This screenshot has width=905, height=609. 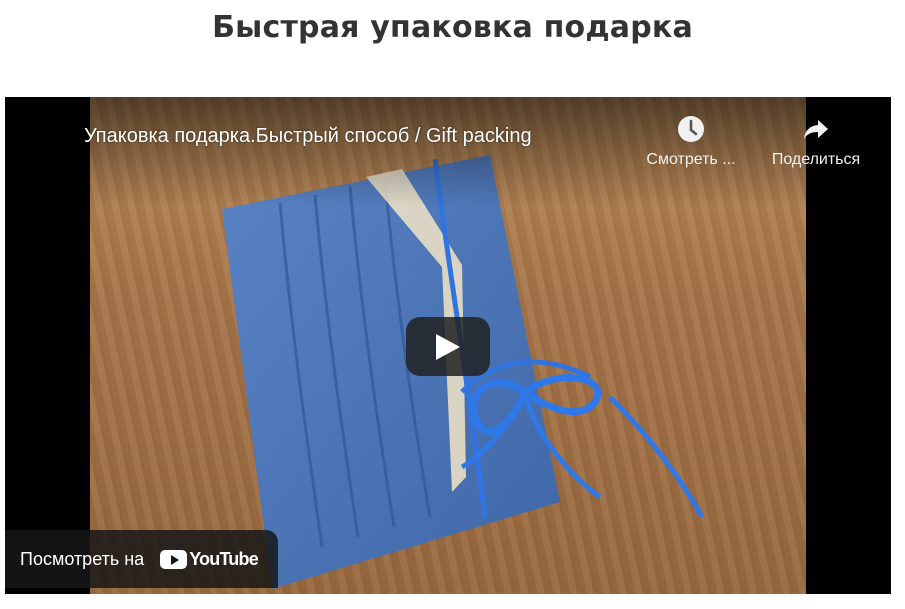 What do you see at coordinates (816, 142) in the screenshot?
I see `share-button: Поделиться` at bounding box center [816, 142].